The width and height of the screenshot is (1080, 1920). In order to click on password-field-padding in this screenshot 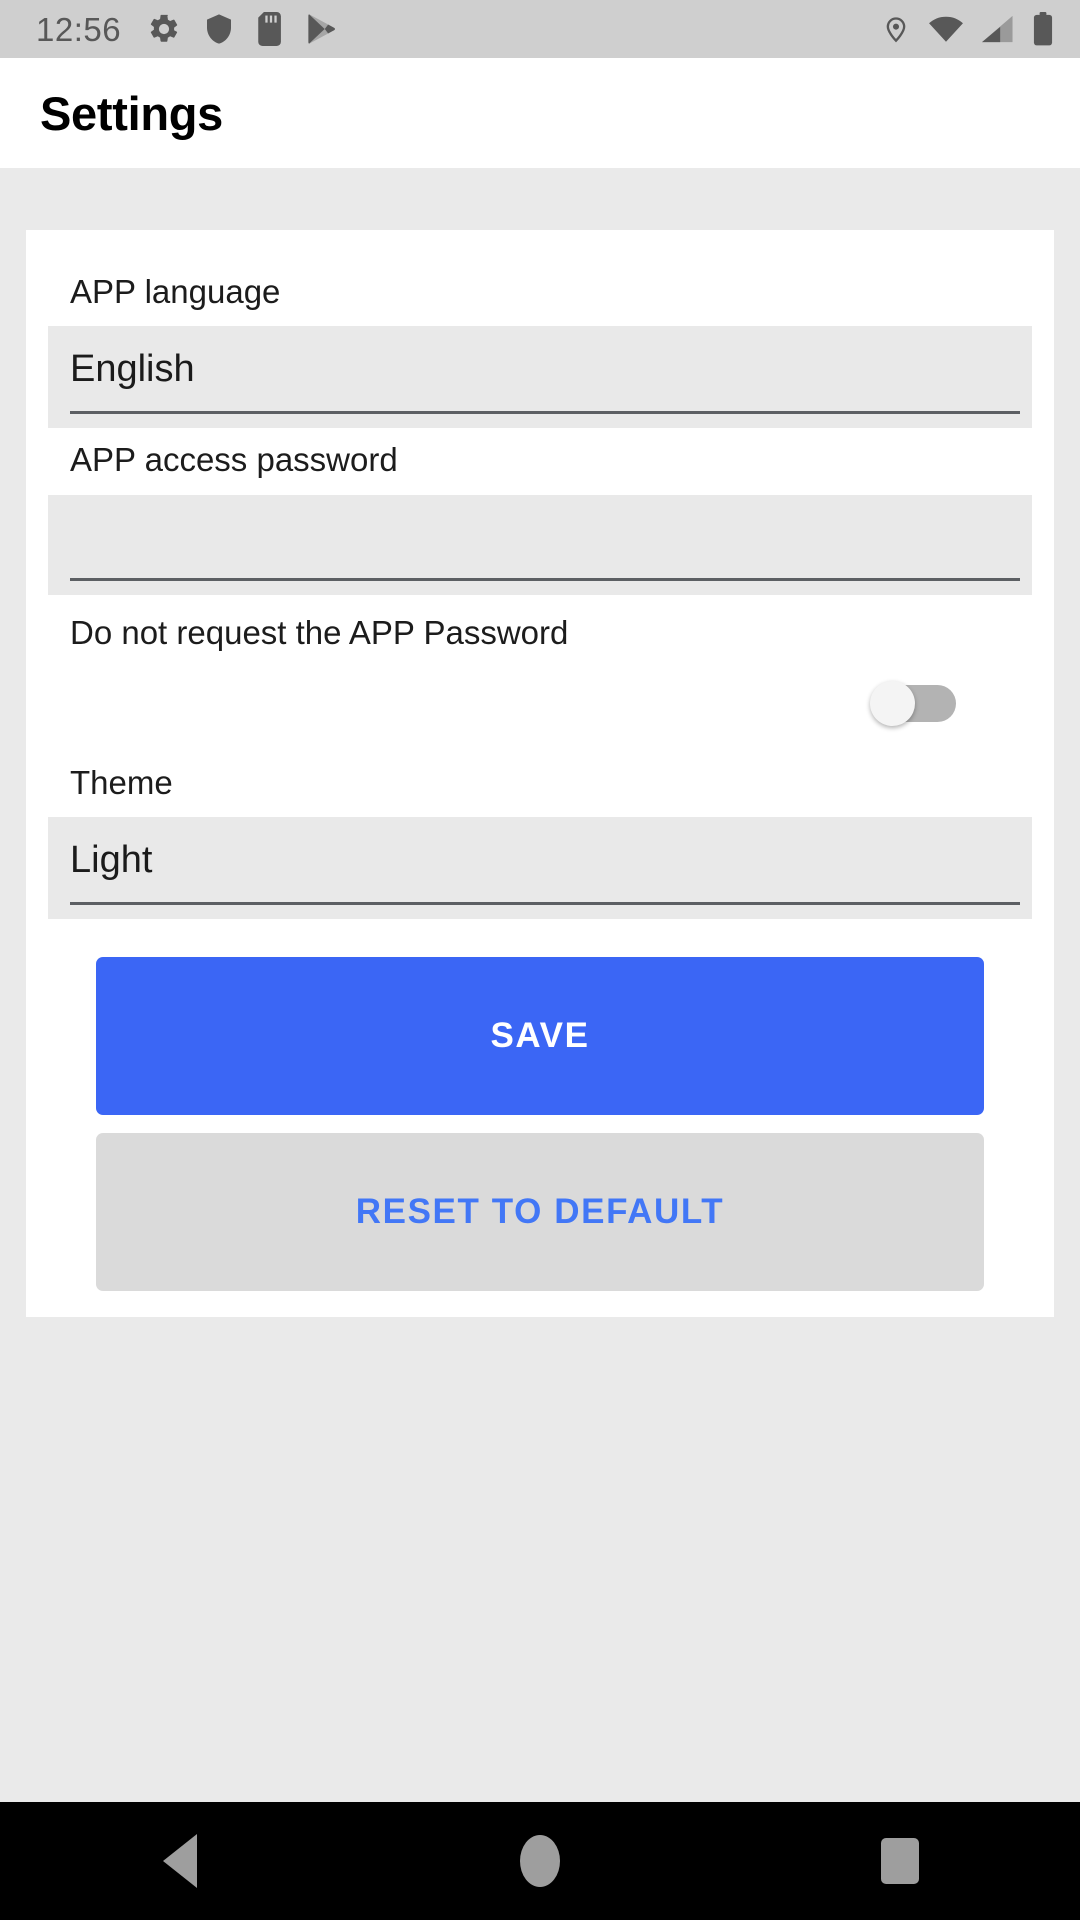, I will do `click(540, 588)`.